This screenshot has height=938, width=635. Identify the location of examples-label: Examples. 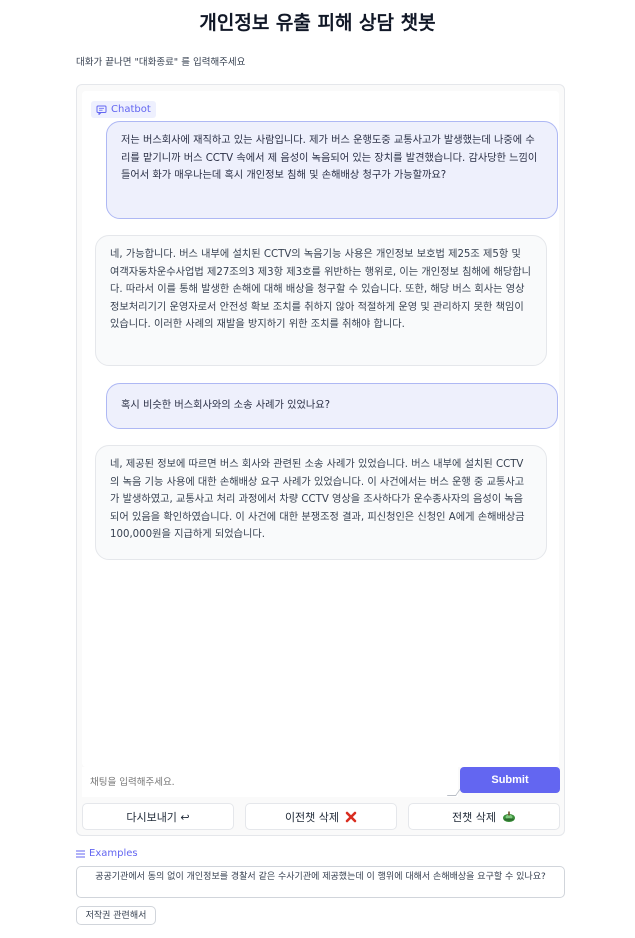
(107, 853).